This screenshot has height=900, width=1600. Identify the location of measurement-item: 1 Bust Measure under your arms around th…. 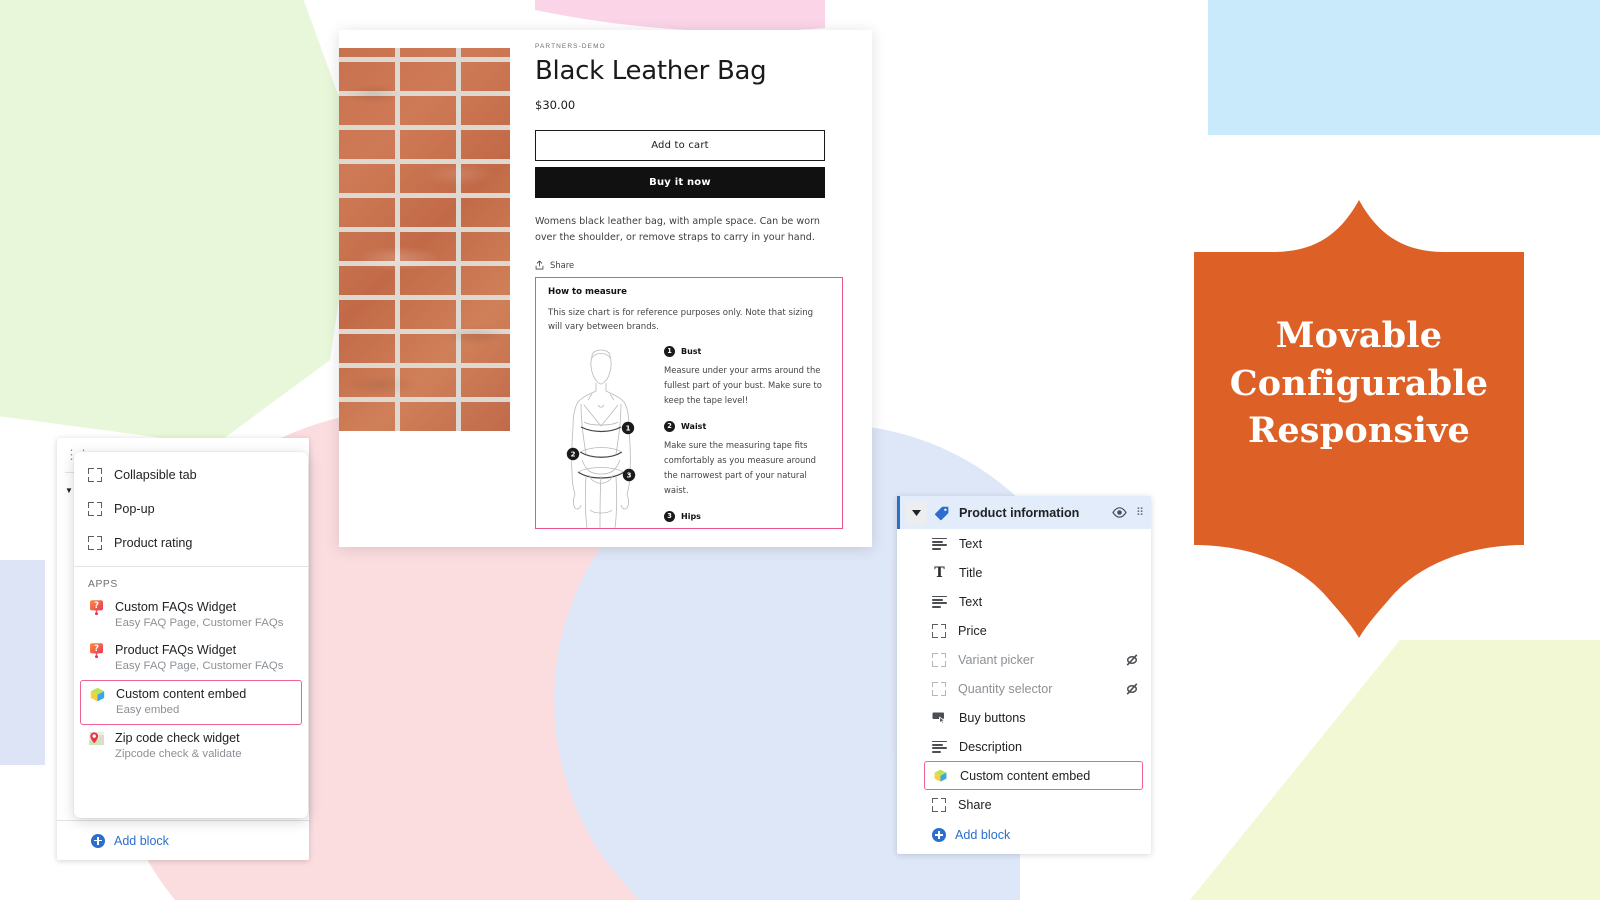
(747, 376).